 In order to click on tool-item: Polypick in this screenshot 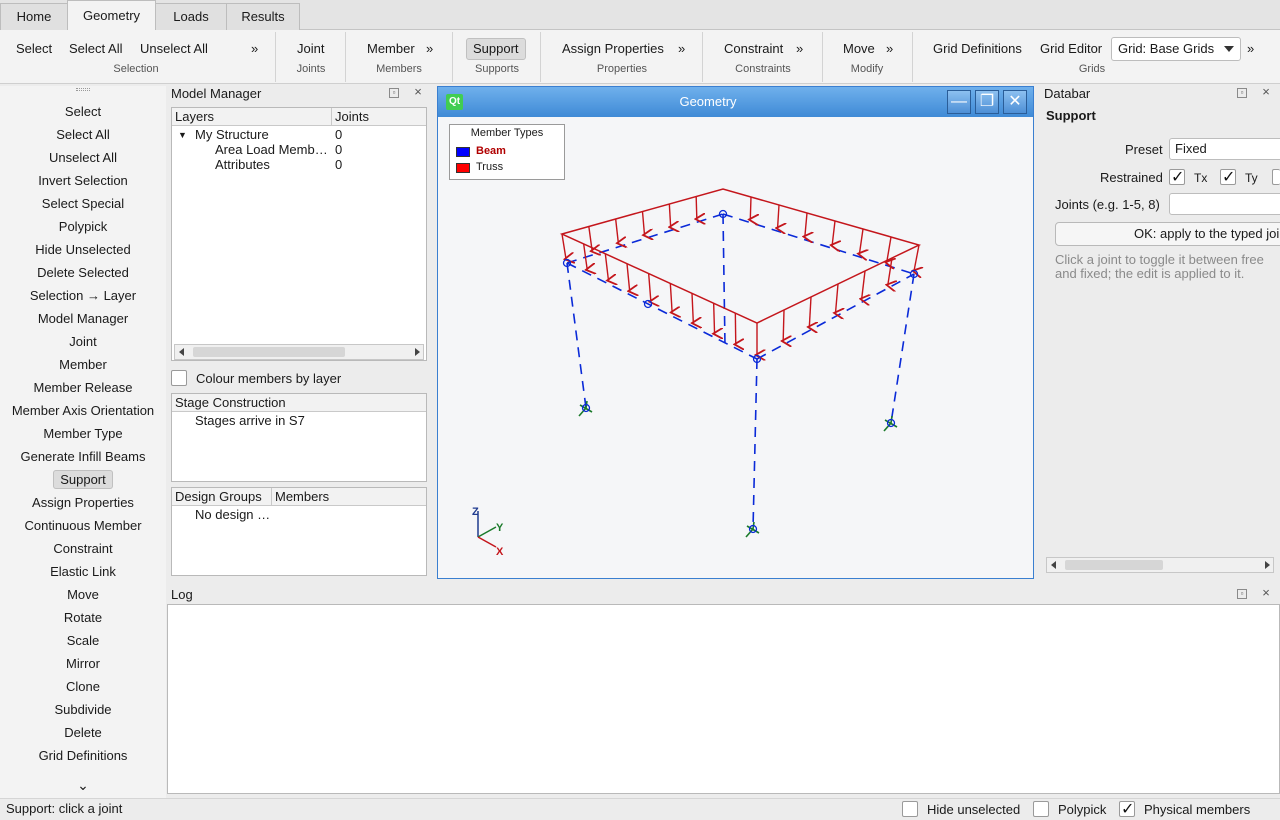, I will do `click(83, 227)`.